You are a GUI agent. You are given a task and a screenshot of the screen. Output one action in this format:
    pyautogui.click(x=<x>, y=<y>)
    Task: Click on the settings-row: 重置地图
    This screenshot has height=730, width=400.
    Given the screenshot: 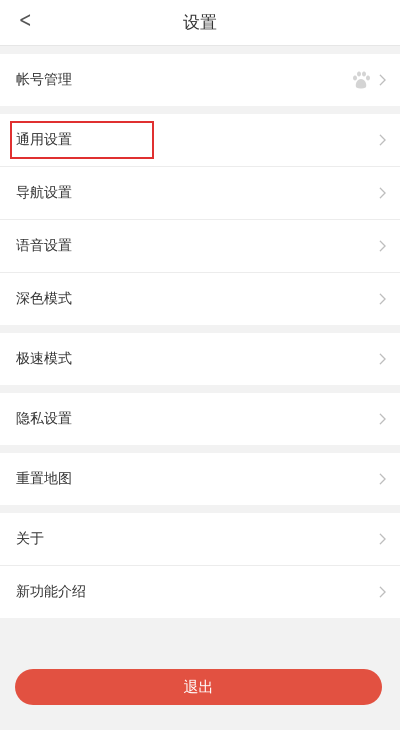 What is the action you would take?
    pyautogui.click(x=200, y=479)
    